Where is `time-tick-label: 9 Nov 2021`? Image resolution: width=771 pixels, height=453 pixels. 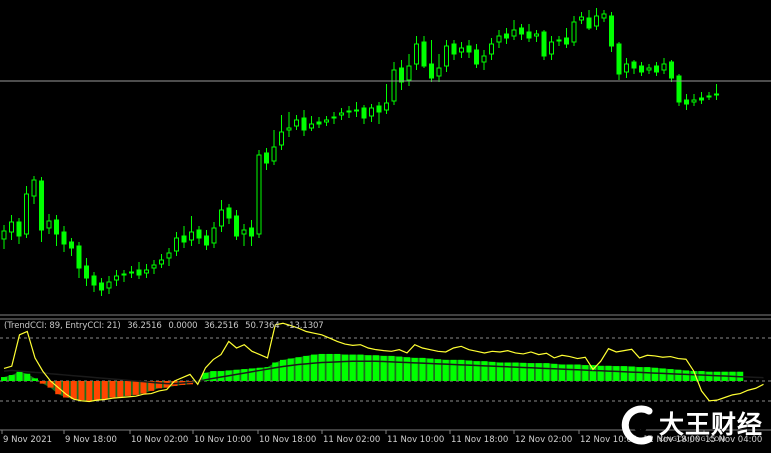 time-tick-label: 9 Nov 2021 is located at coordinates (27, 440).